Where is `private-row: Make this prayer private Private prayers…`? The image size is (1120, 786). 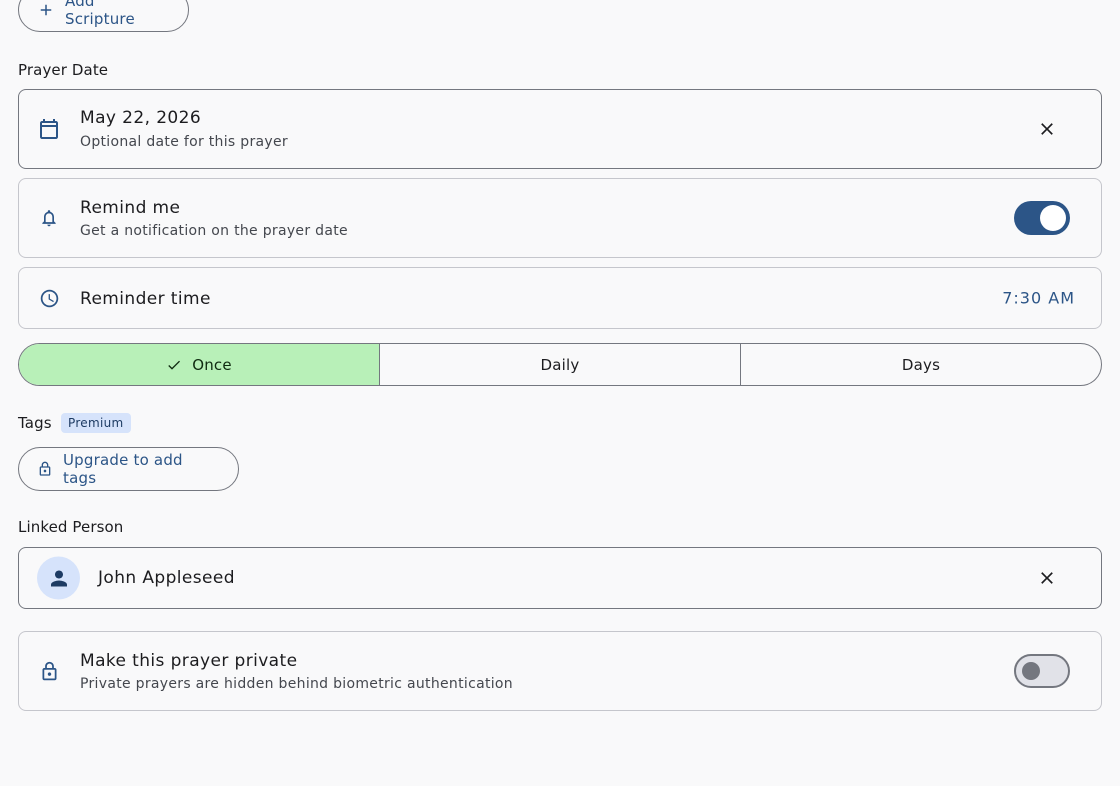 private-row: Make this prayer private Private prayers… is located at coordinates (560, 671).